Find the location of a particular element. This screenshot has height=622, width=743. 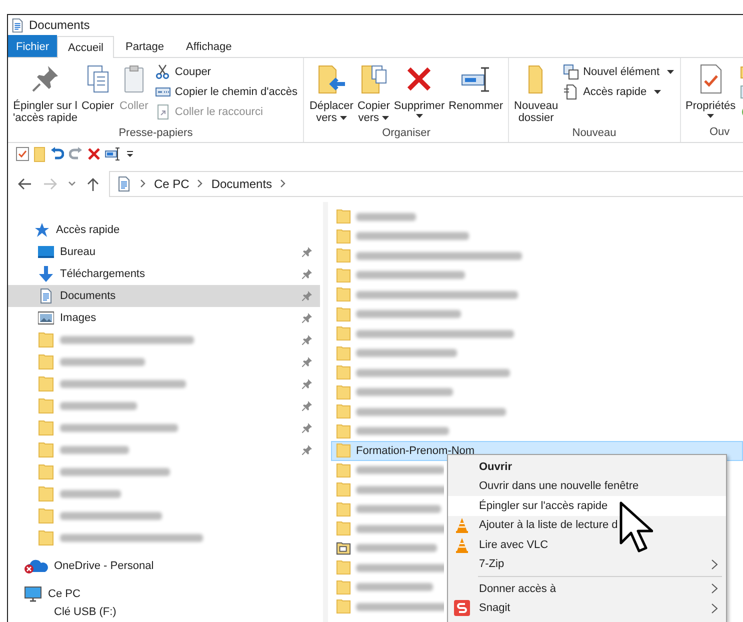

properties-icon is located at coordinates (22, 154).